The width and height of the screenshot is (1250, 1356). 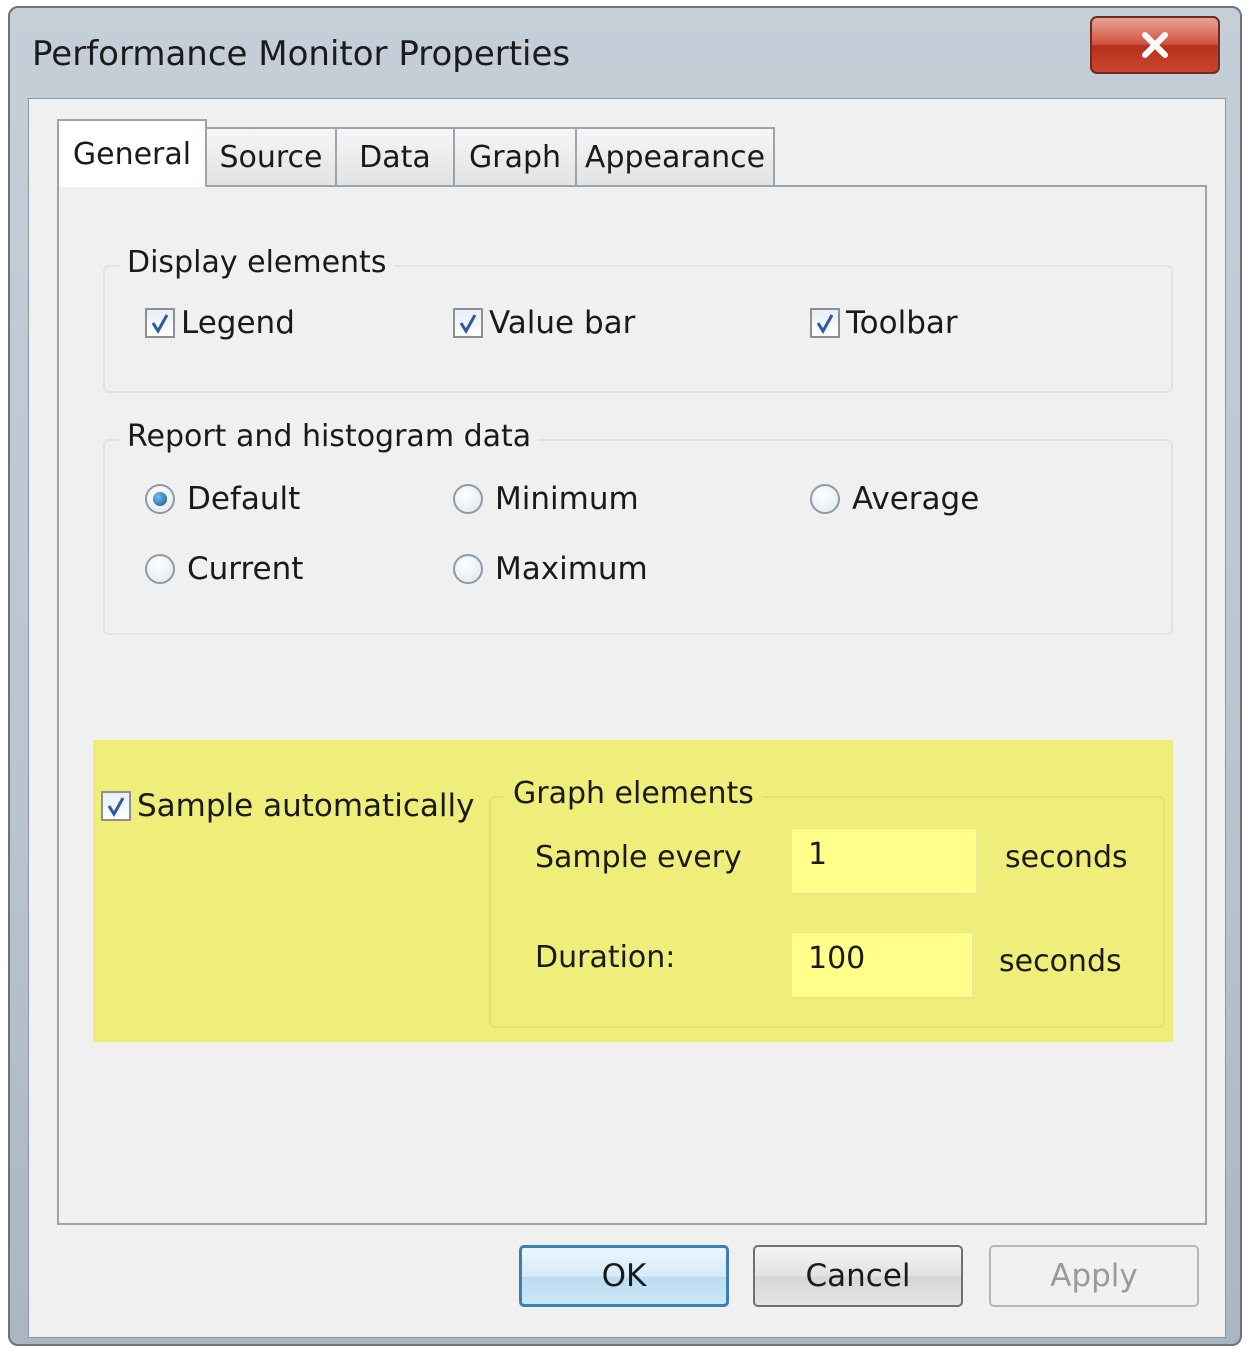 I want to click on tab-appearance-label: Appearance, so click(x=675, y=157).